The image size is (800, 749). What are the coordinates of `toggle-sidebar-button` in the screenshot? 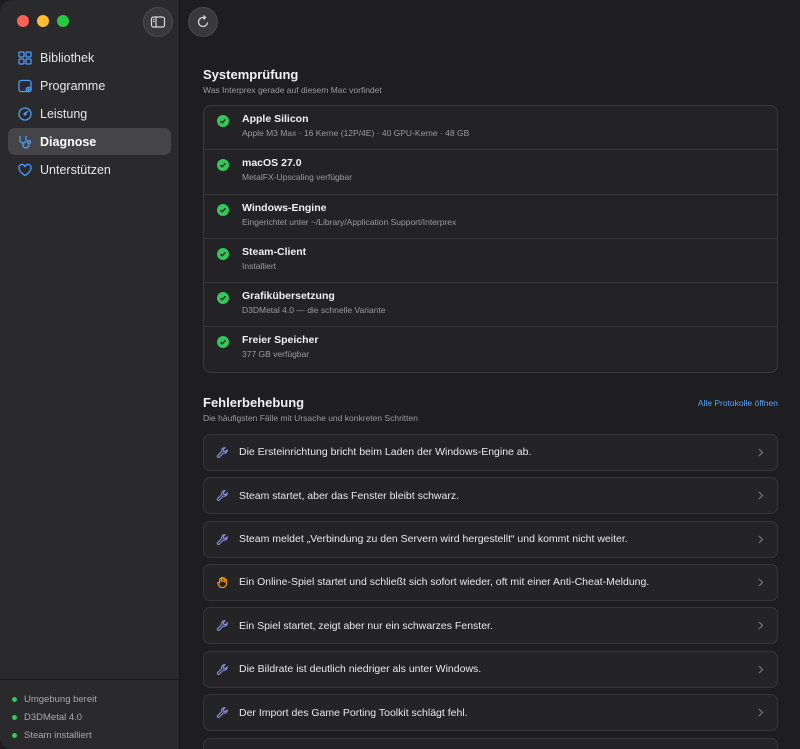 It's located at (158, 22).